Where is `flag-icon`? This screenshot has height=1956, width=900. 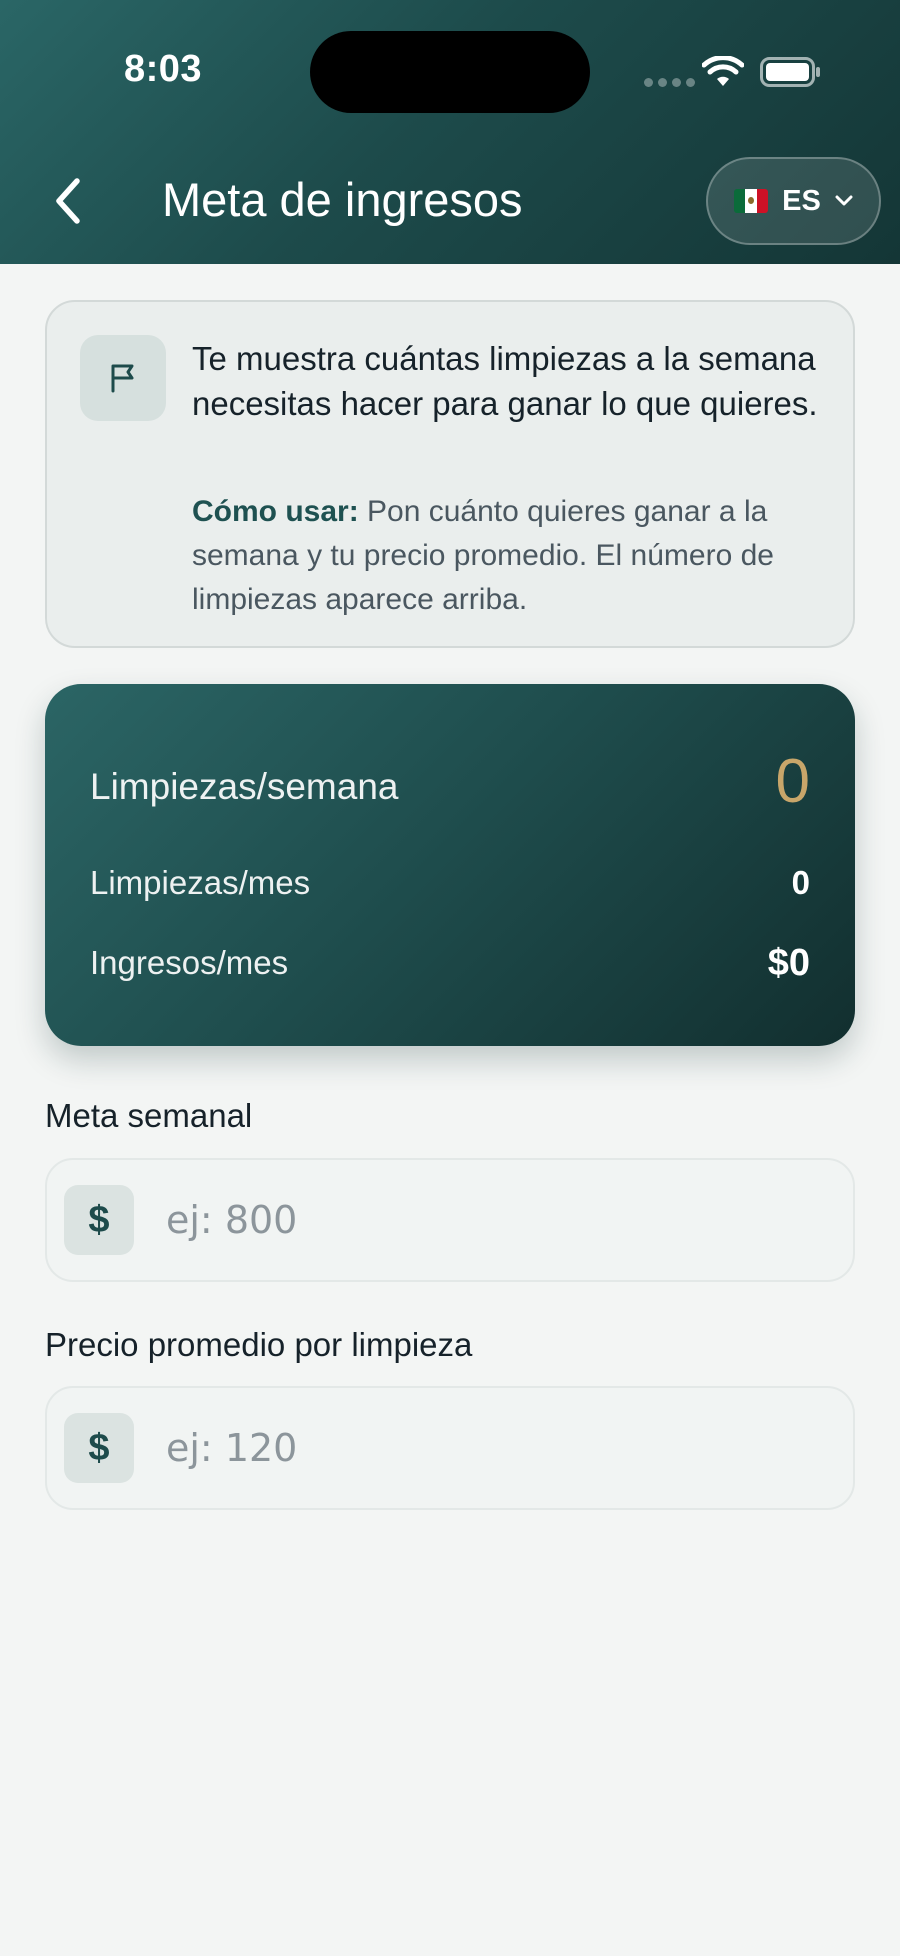 flag-icon is located at coordinates (122, 378).